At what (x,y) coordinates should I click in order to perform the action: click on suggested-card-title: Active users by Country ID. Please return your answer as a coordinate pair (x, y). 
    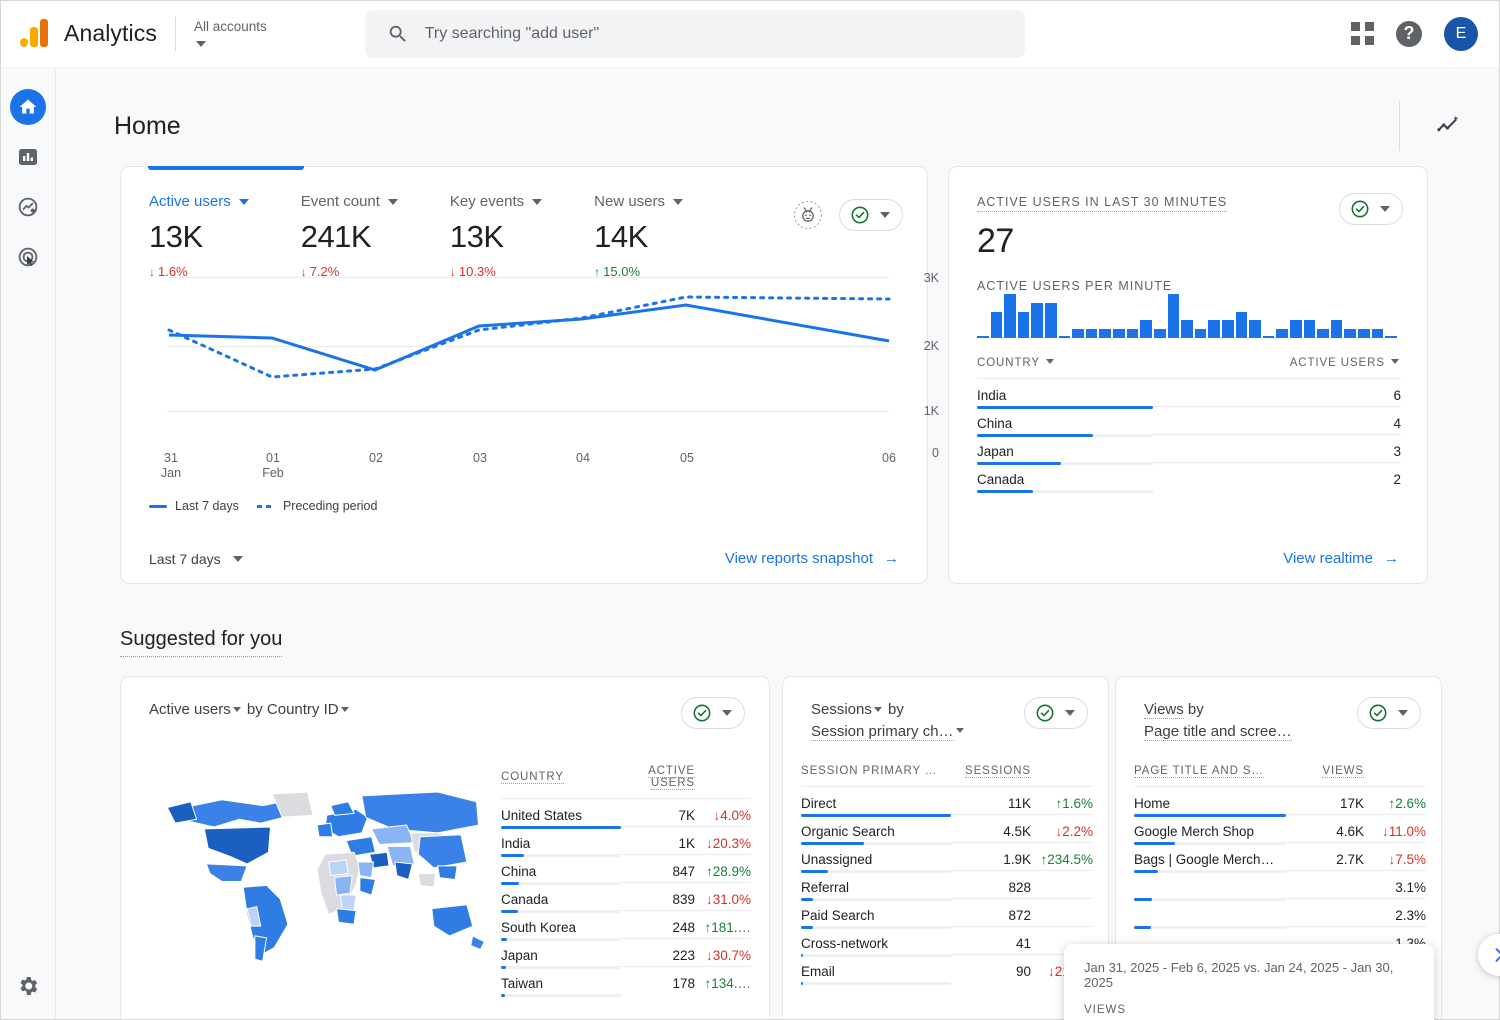
    Looking at the image, I should click on (271, 699).